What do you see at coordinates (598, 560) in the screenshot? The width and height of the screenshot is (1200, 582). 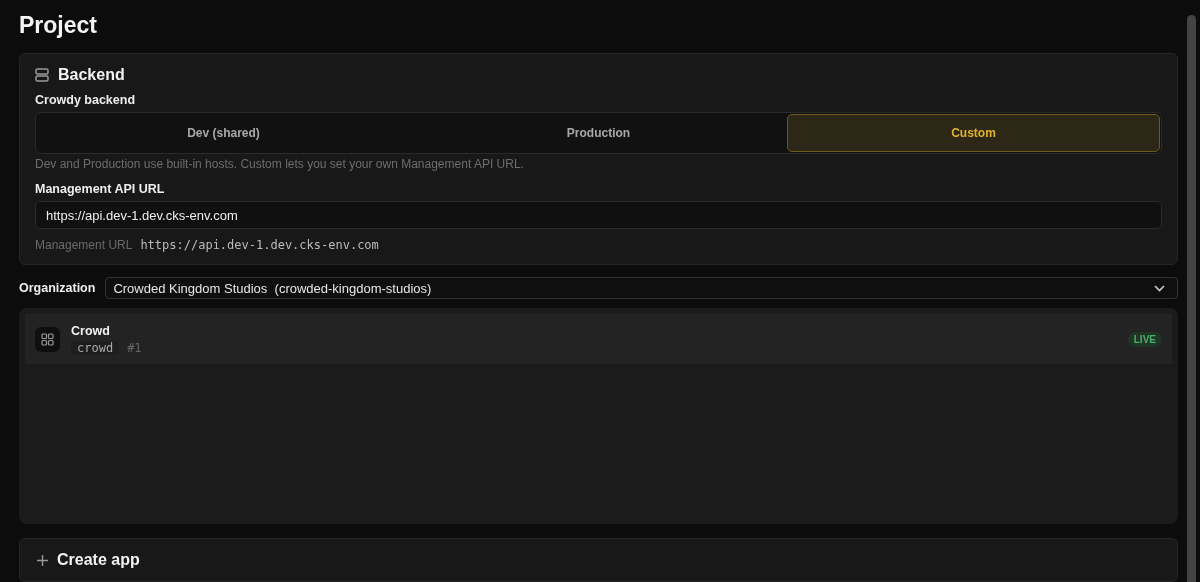 I see `create-app-card: Create app` at bounding box center [598, 560].